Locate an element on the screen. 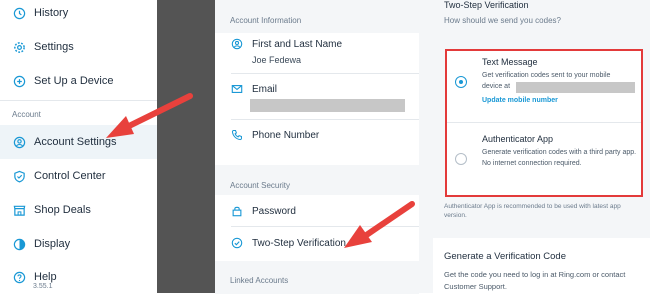 The width and height of the screenshot is (650, 294). arrow-account-settings is located at coordinates (149, 115).